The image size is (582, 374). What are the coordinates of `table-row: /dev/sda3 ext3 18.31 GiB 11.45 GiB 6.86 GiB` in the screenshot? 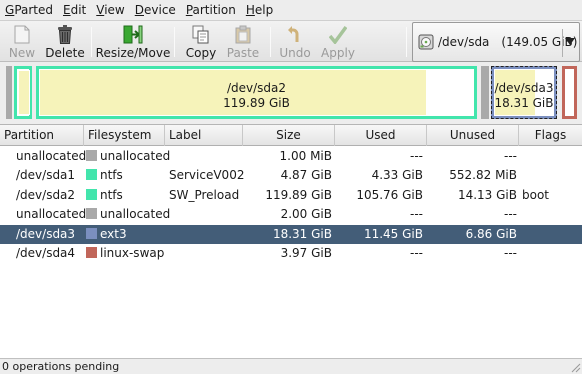 It's located at (291, 234).